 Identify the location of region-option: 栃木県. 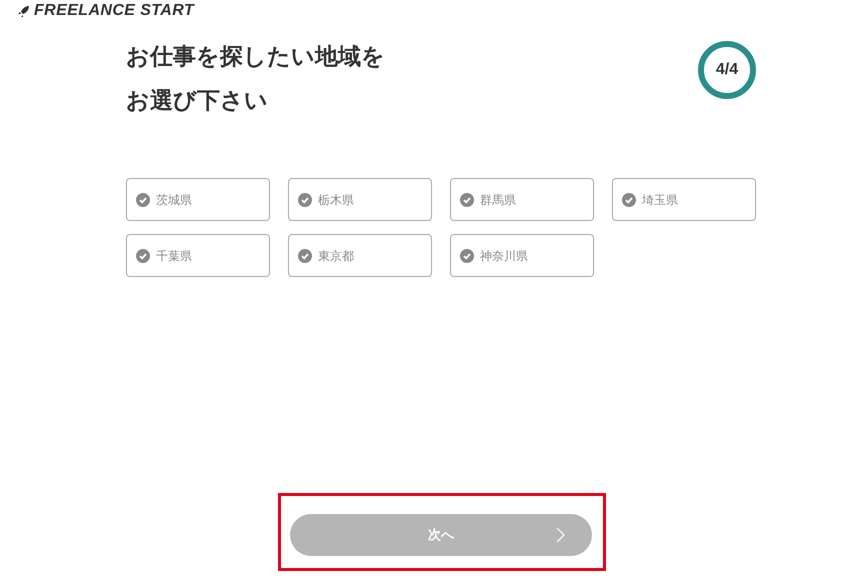
(360, 199).